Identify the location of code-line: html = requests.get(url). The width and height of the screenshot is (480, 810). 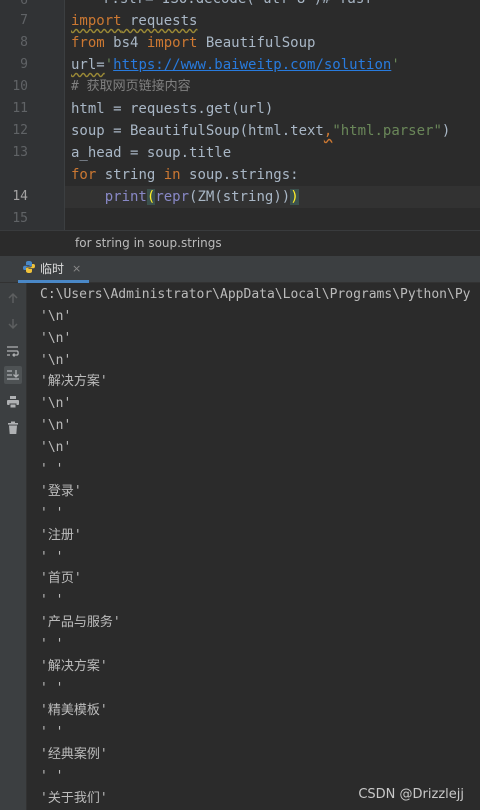
(172, 109).